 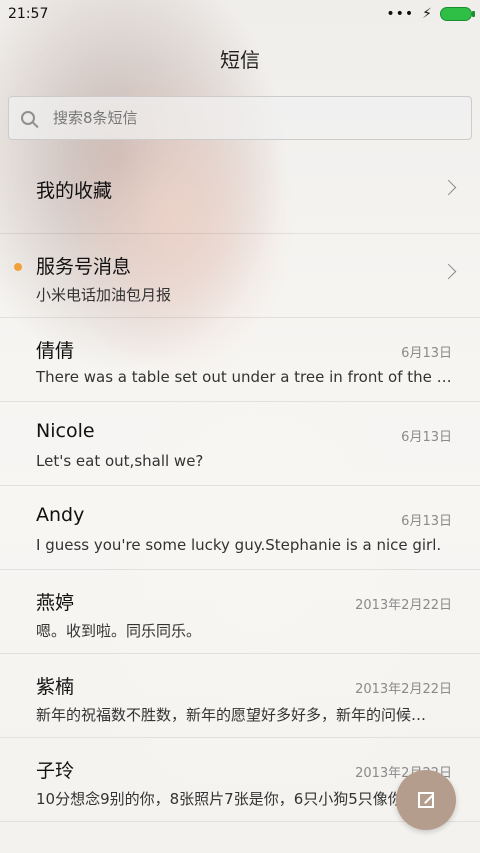 I want to click on list-item-title: Nicole, so click(x=65, y=431).